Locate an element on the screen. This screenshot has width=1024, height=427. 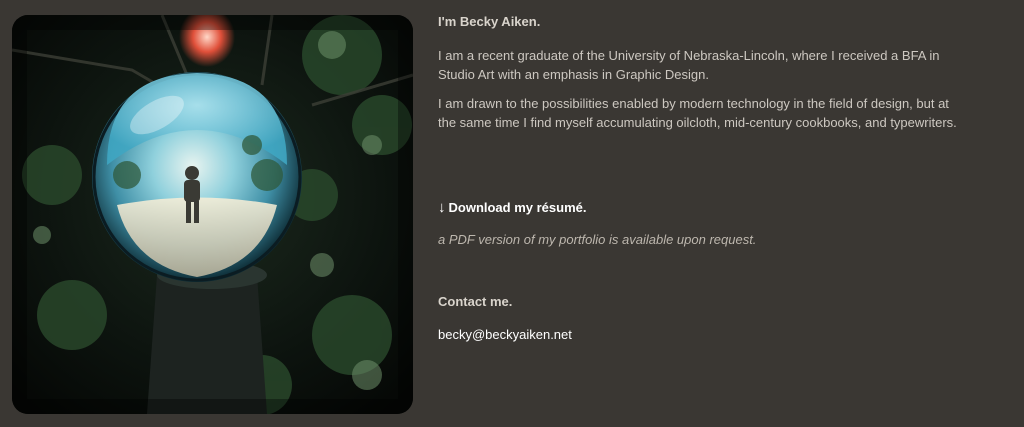
about-heading: I'm Becky Aiken. is located at coordinates (489, 21).